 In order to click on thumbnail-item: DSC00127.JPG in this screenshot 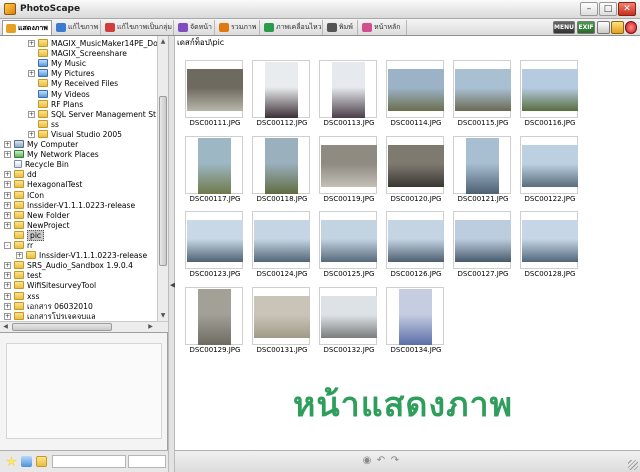, I will do `click(482, 245)`.